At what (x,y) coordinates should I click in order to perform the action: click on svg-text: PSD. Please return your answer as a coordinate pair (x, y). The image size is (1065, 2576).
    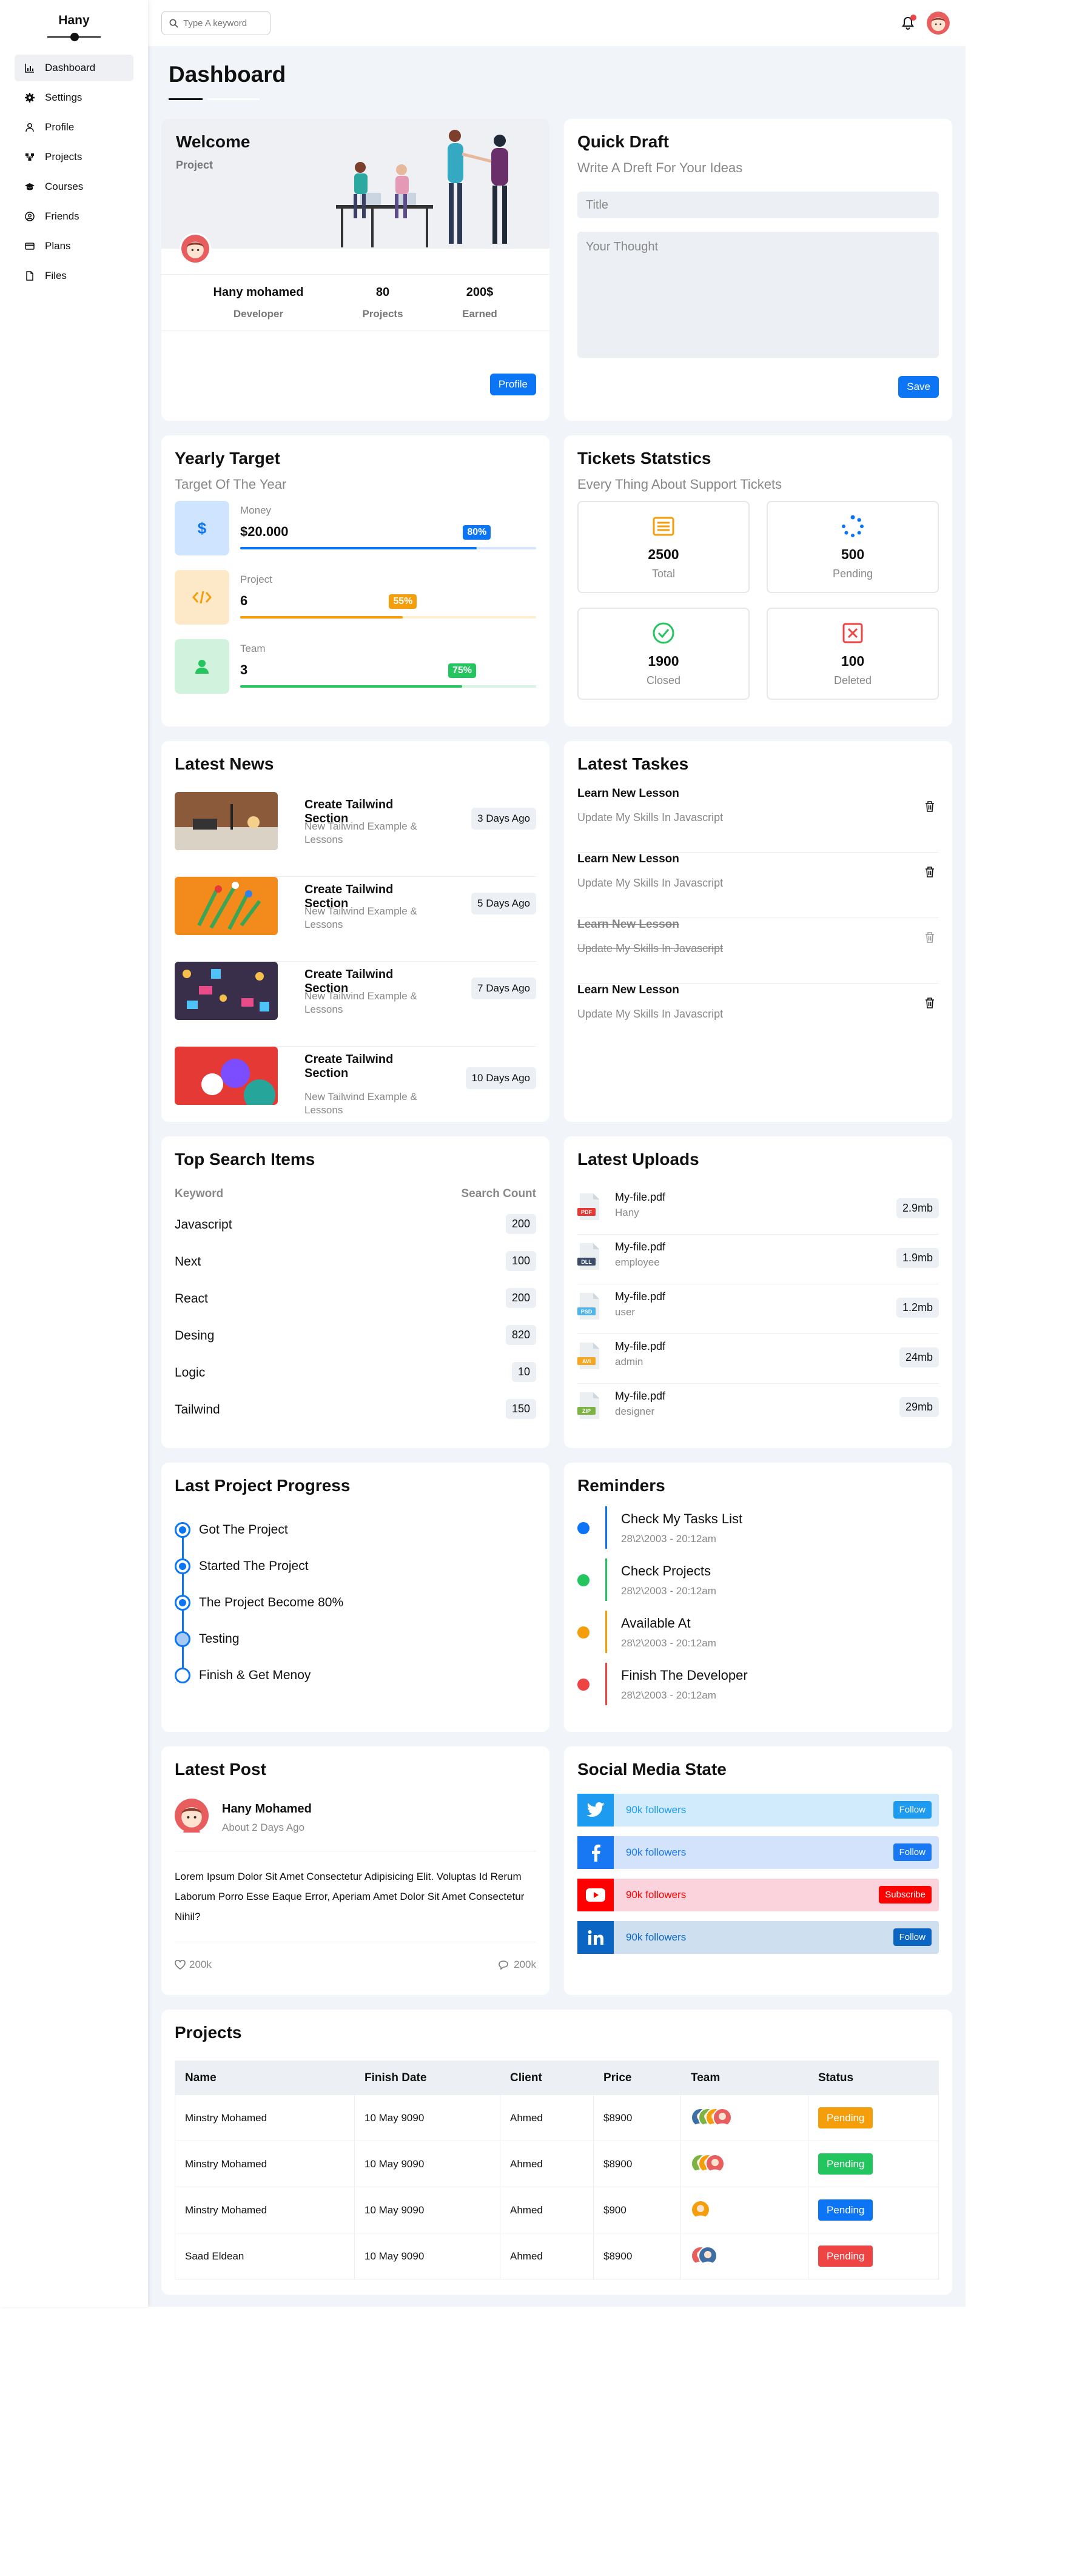
    Looking at the image, I should click on (587, 1312).